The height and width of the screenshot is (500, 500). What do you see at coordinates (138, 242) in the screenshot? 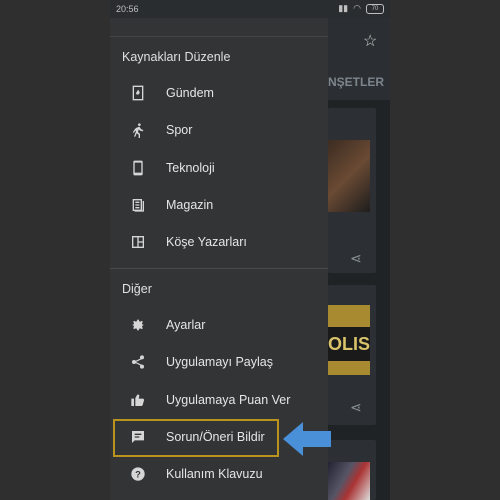
I see `columns-icon` at bounding box center [138, 242].